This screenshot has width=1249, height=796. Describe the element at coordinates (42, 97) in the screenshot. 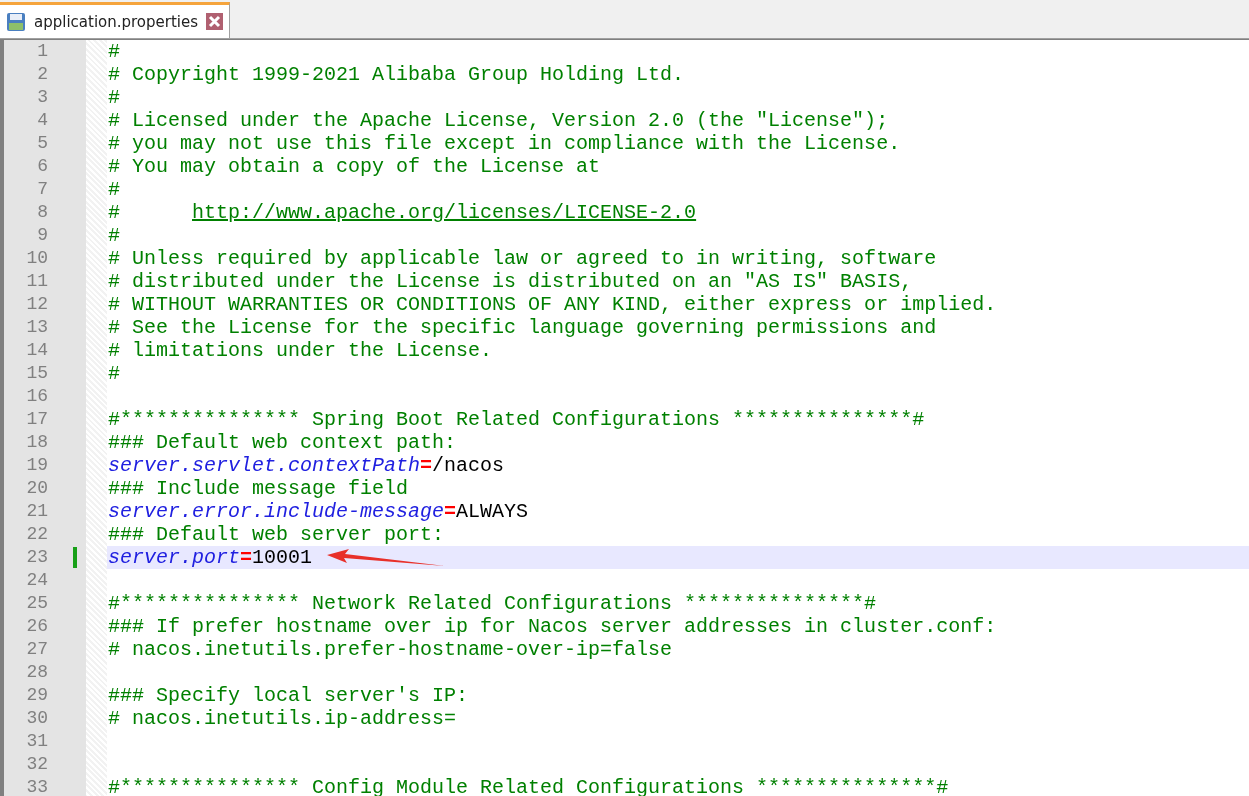

I see `line-number: 3` at that location.